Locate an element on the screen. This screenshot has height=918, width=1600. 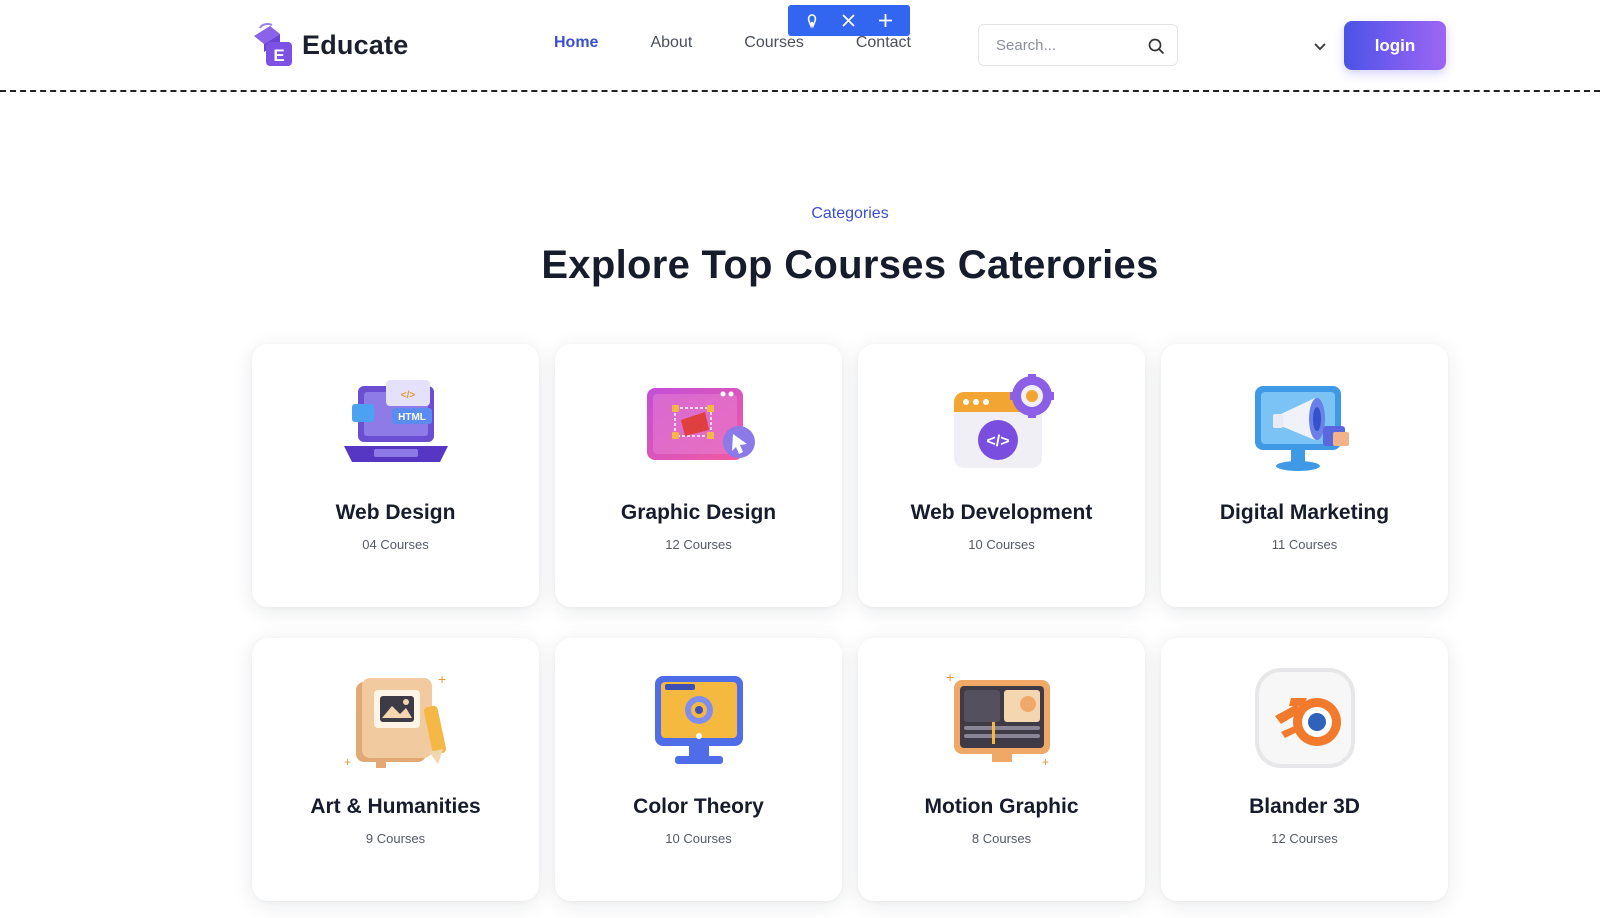
login-button: login is located at coordinates (1395, 45).